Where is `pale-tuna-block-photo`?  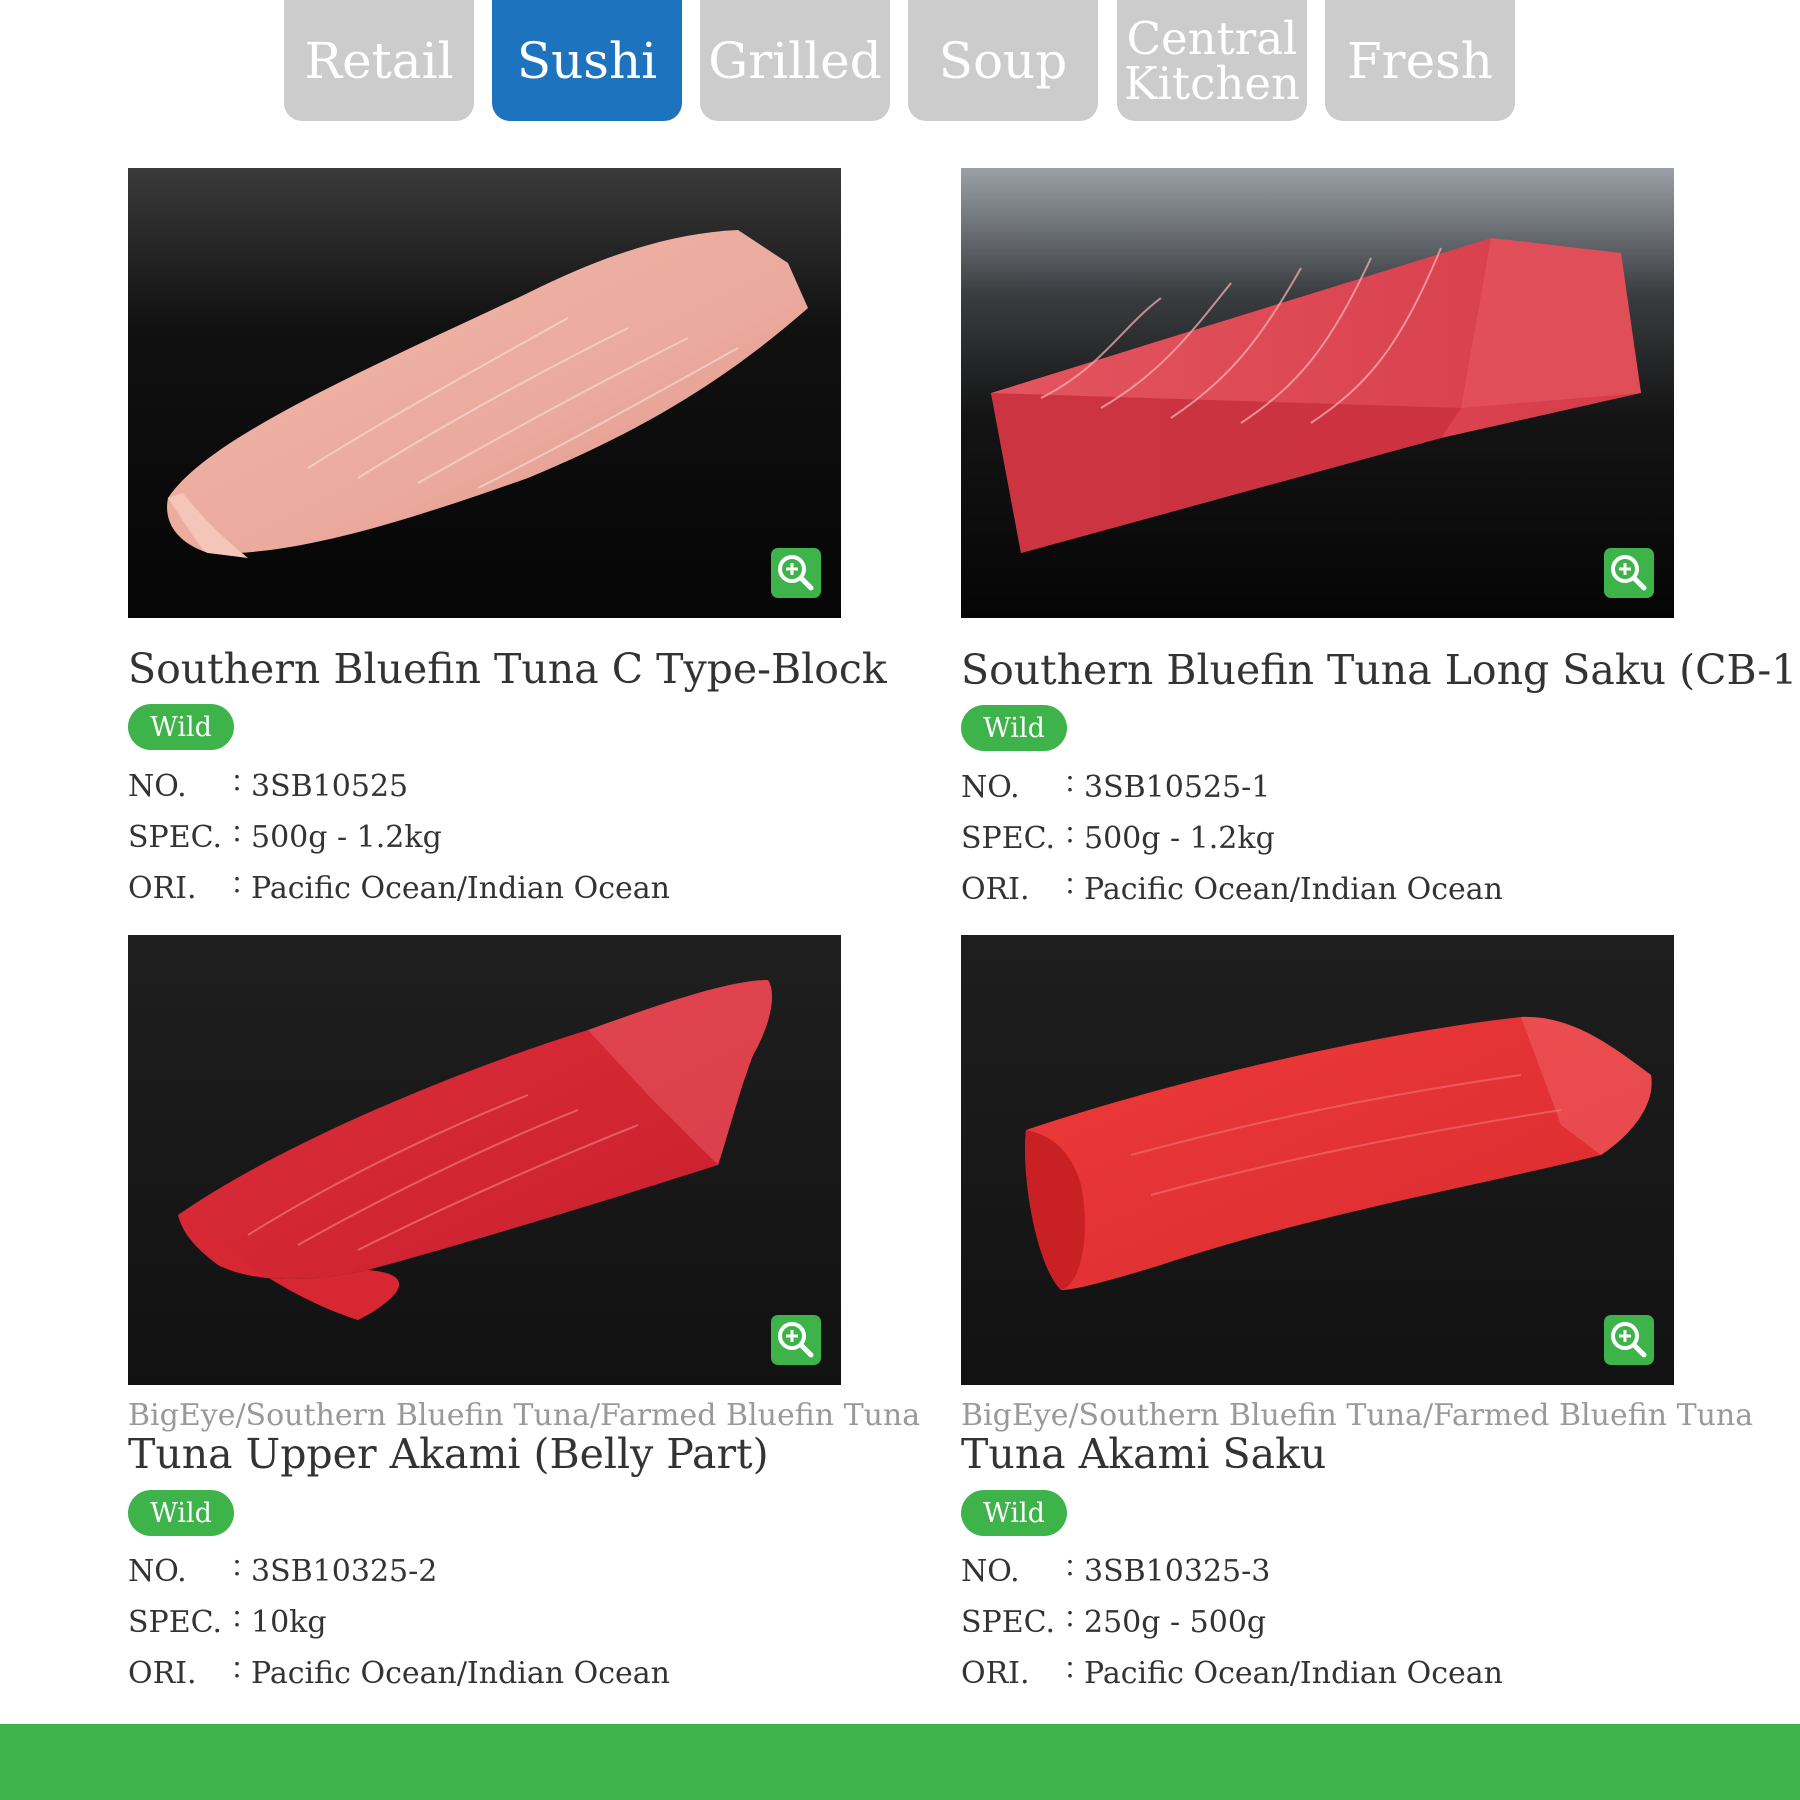 pale-tuna-block-photo is located at coordinates (484, 393).